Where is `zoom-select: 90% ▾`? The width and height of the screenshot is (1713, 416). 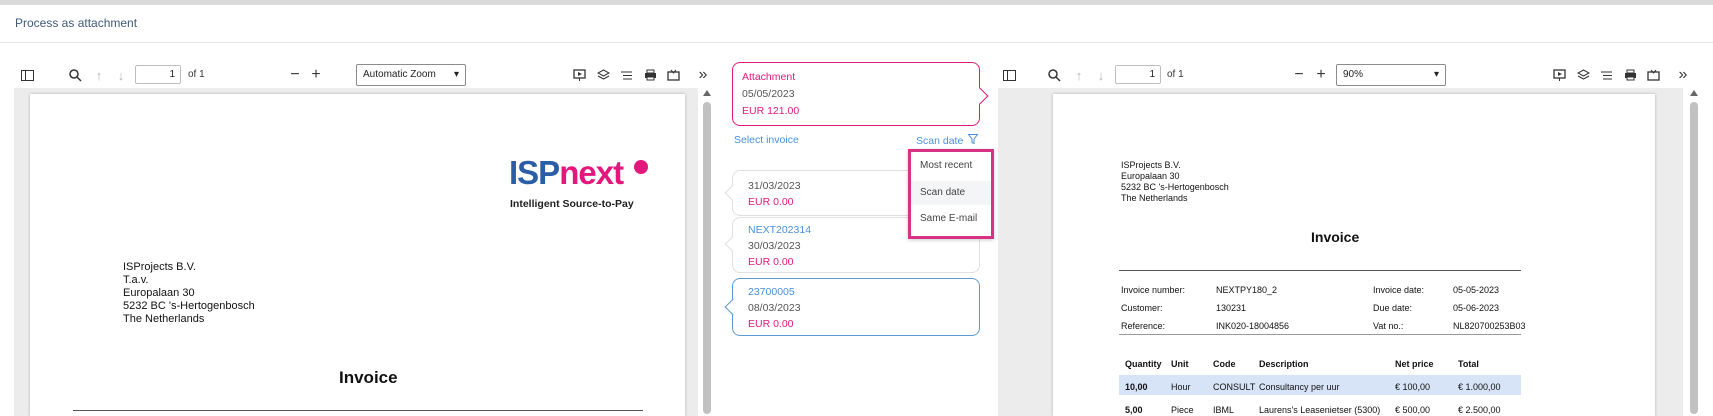 zoom-select: 90% ▾ is located at coordinates (1391, 75).